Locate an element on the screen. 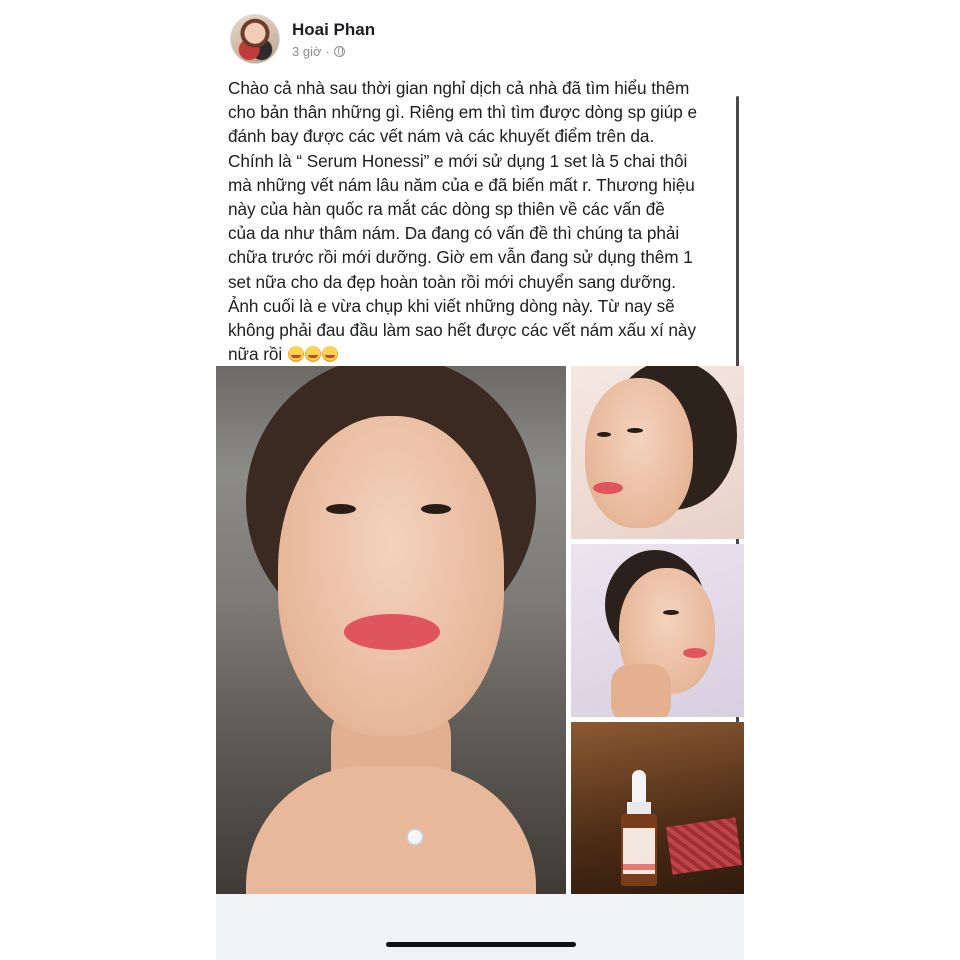  post-meta: 3 giờ · is located at coordinates (318, 51).